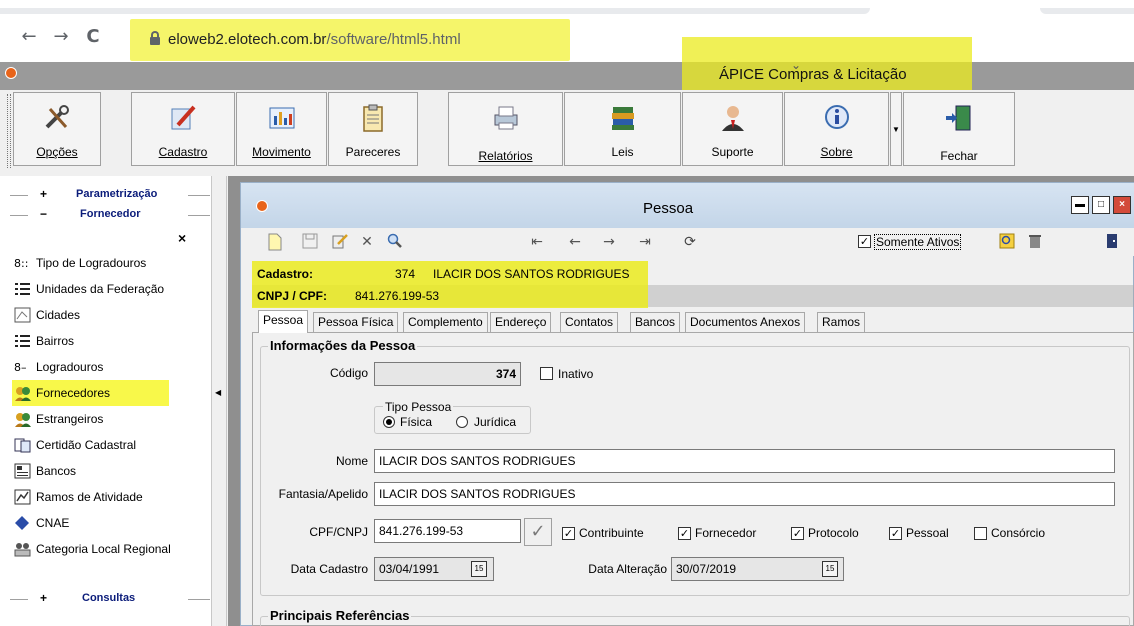 The width and height of the screenshot is (1134, 626). What do you see at coordinates (609, 242) in the screenshot?
I see `next-record-icon: →` at bounding box center [609, 242].